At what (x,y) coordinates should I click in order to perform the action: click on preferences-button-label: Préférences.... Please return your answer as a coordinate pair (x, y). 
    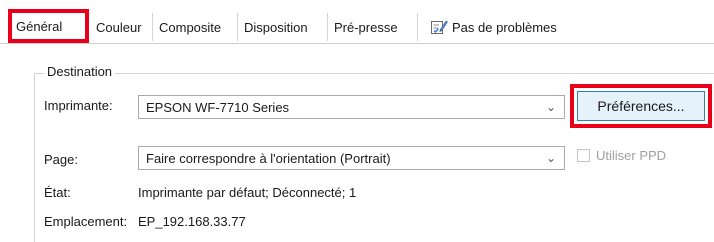
    Looking at the image, I should click on (641, 106).